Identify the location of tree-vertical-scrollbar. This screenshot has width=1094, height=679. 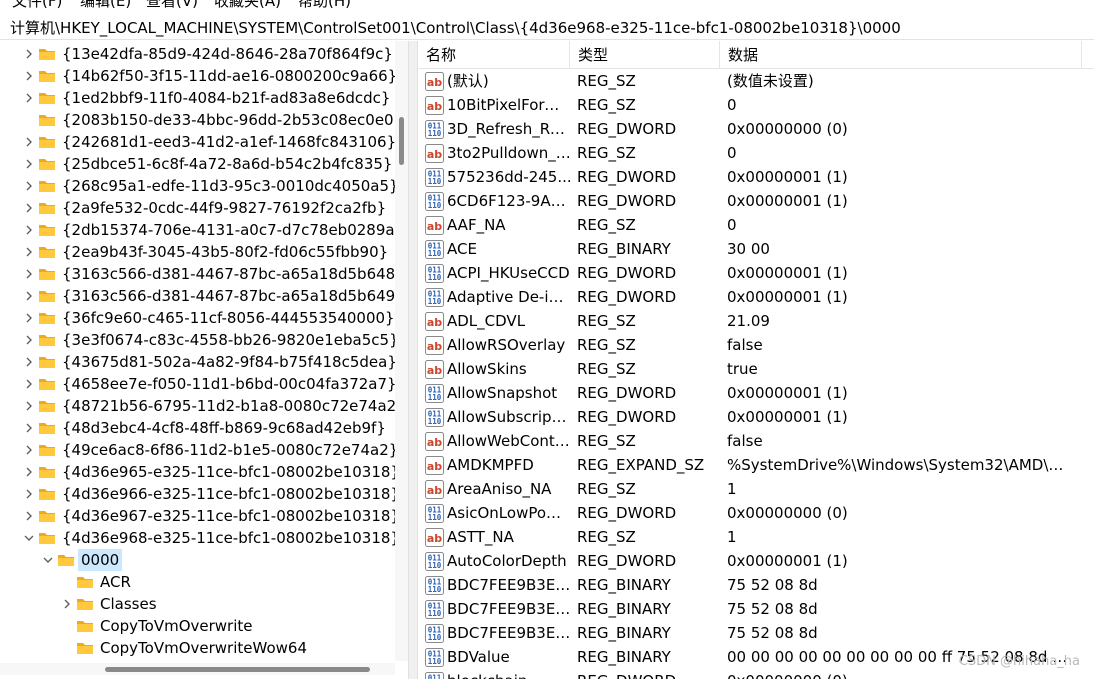
(401, 351).